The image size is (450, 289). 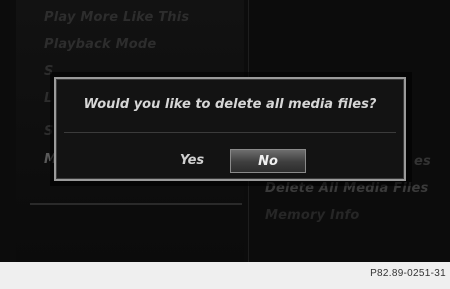 I want to click on no-button: No, so click(x=268, y=161).